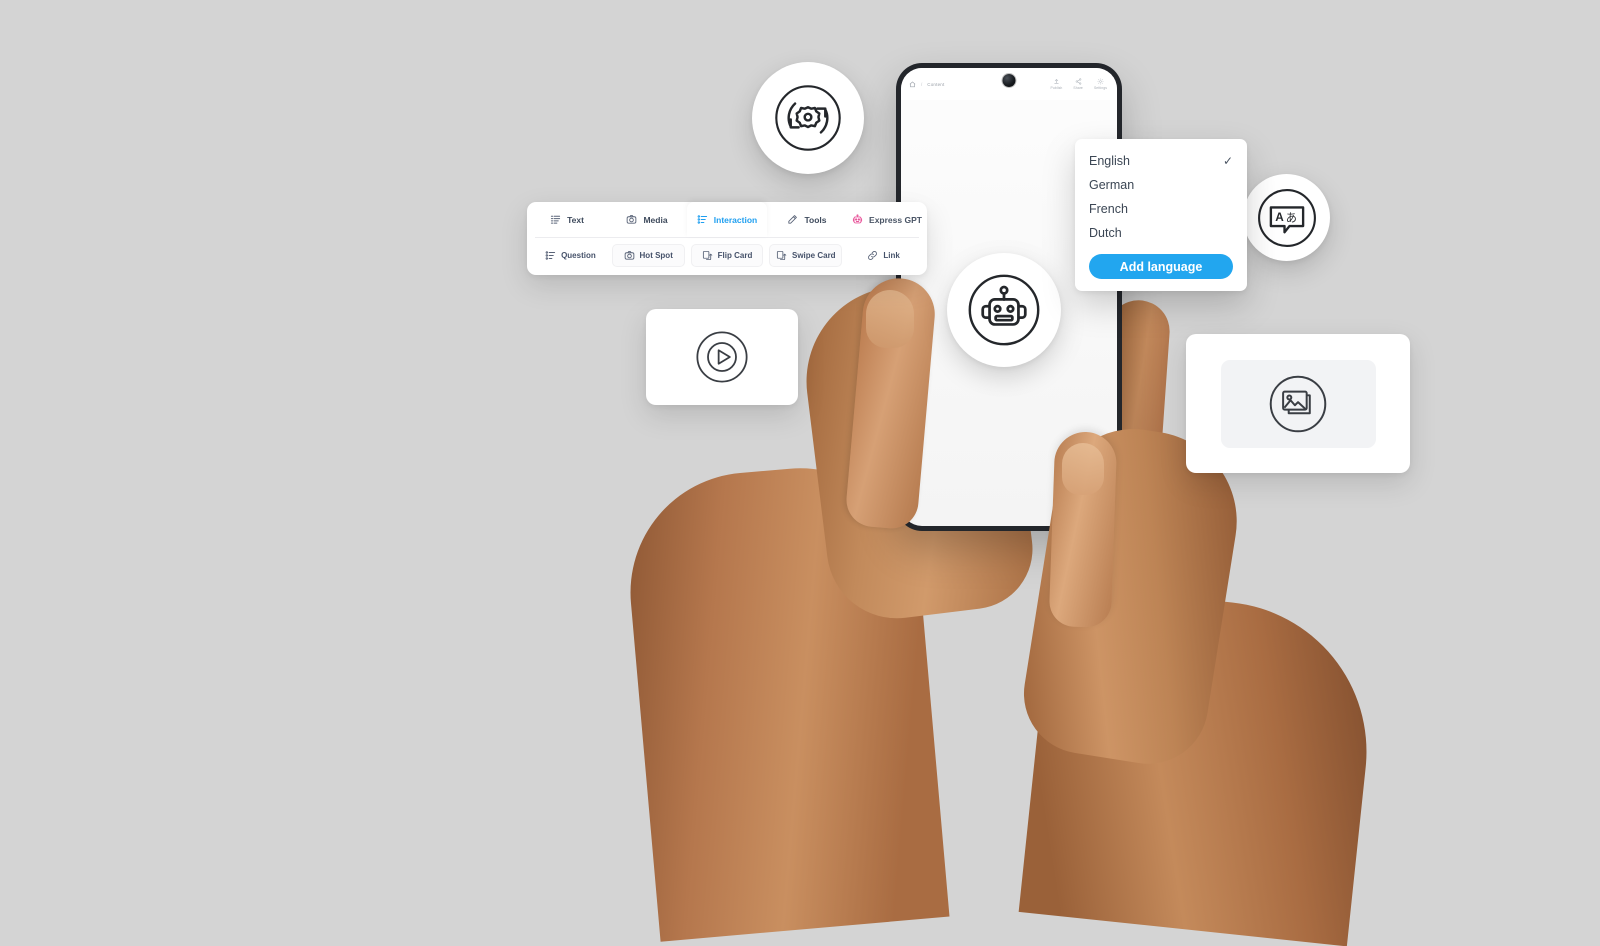 Image resolution: width=1600 pixels, height=946 pixels. What do you see at coordinates (702, 219) in the screenshot?
I see `interaction-list-icon` at bounding box center [702, 219].